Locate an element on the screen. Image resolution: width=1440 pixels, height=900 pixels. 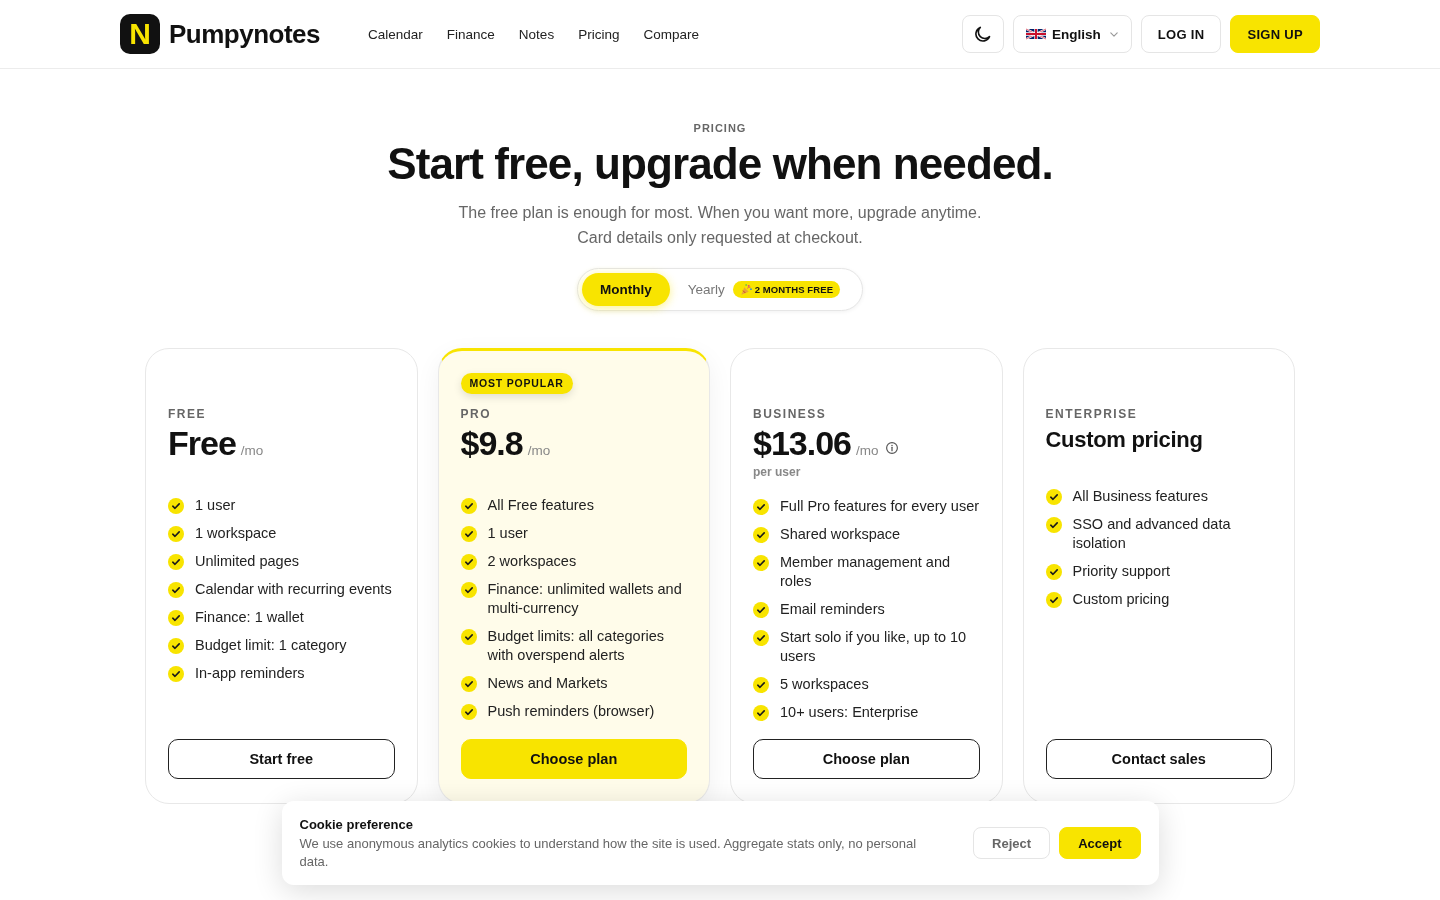
plan-price: Free is located at coordinates (202, 443).